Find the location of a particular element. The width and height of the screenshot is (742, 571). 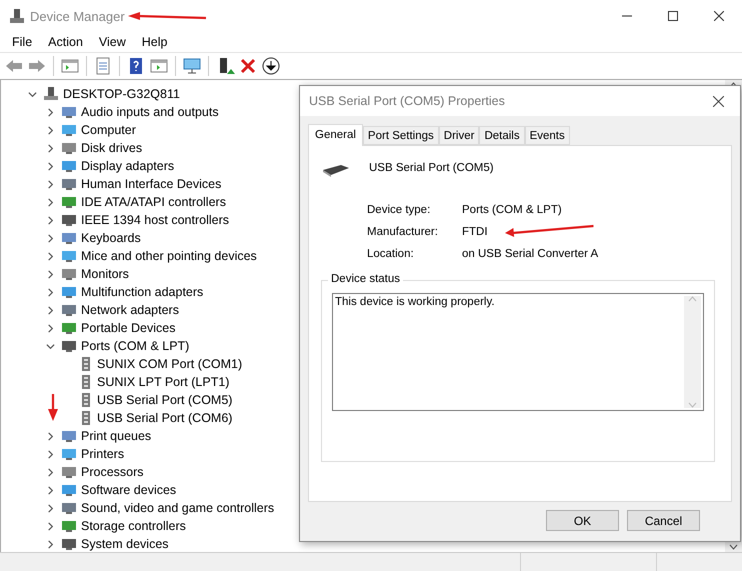

tree-item: Print queues is located at coordinates (116, 436).